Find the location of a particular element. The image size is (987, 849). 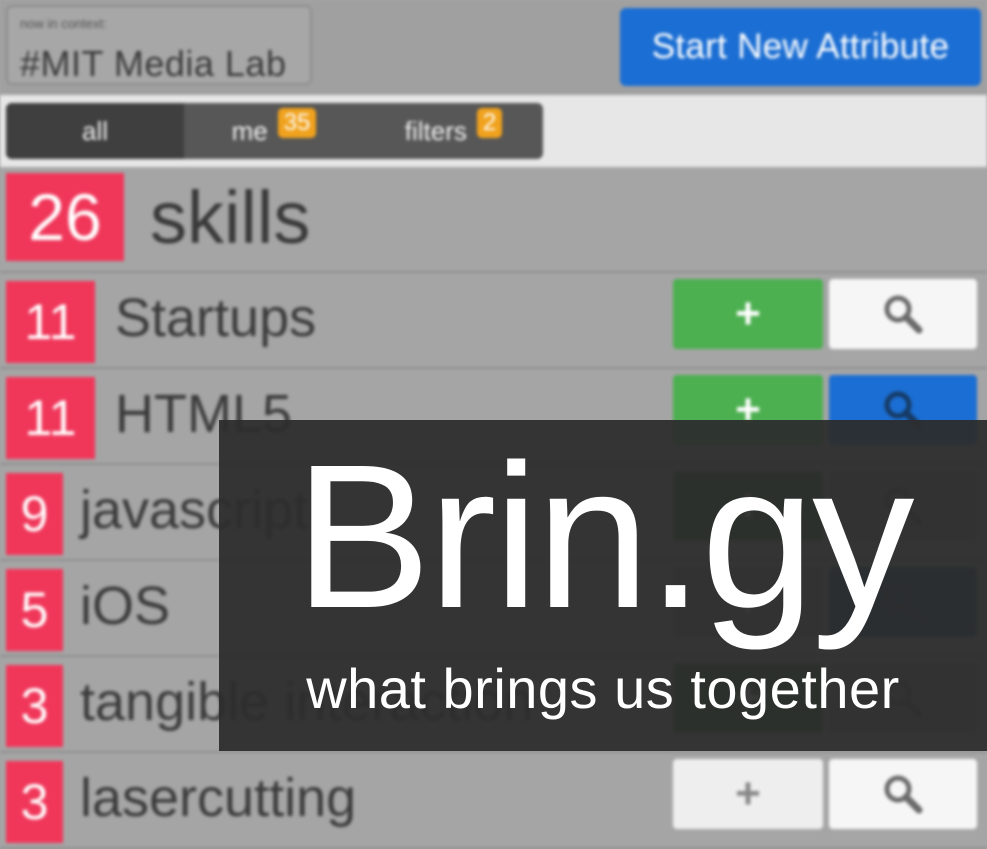

item-count: 9 is located at coordinates (34, 514).